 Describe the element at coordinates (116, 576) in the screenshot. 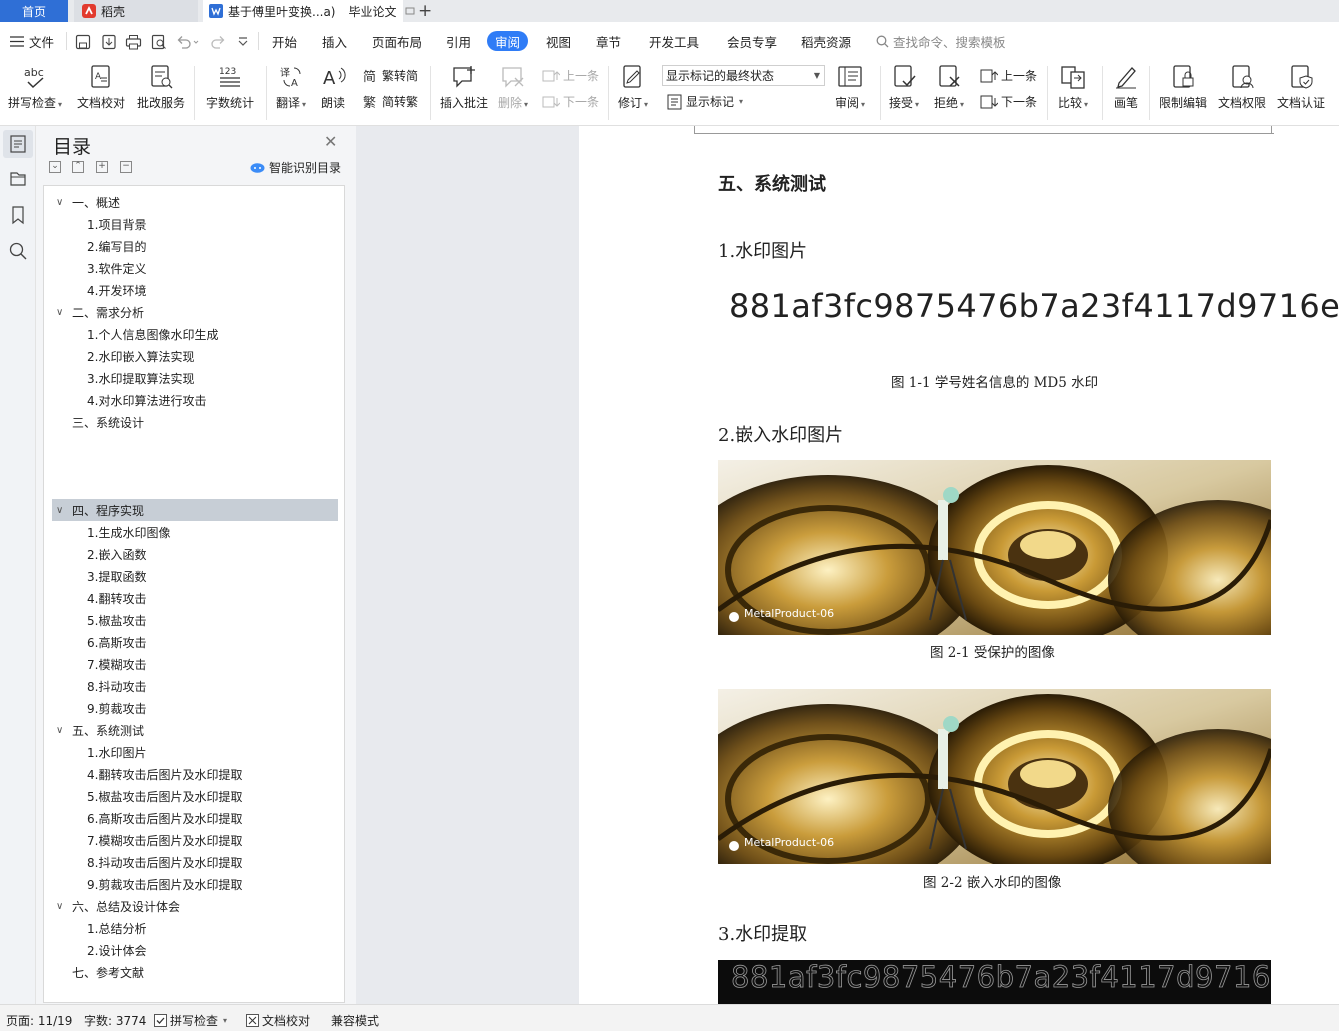

I see `toc-section-item: 3.提取函数` at that location.